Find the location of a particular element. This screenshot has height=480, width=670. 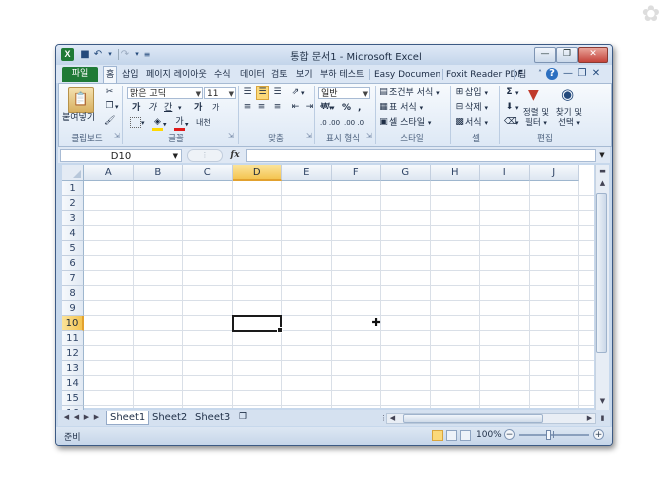

fill-icon: ⬇ ▾ is located at coordinates (511, 108).